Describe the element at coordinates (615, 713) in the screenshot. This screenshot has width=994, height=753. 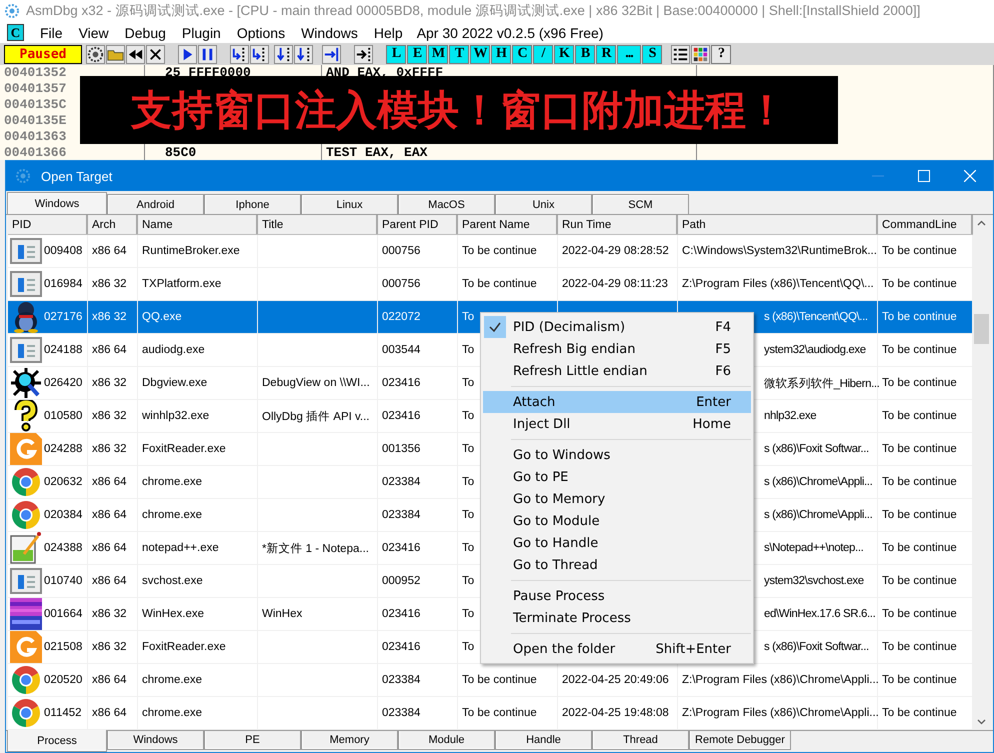
I see `table-cell: 2022-04-25 19:48:08` at that location.